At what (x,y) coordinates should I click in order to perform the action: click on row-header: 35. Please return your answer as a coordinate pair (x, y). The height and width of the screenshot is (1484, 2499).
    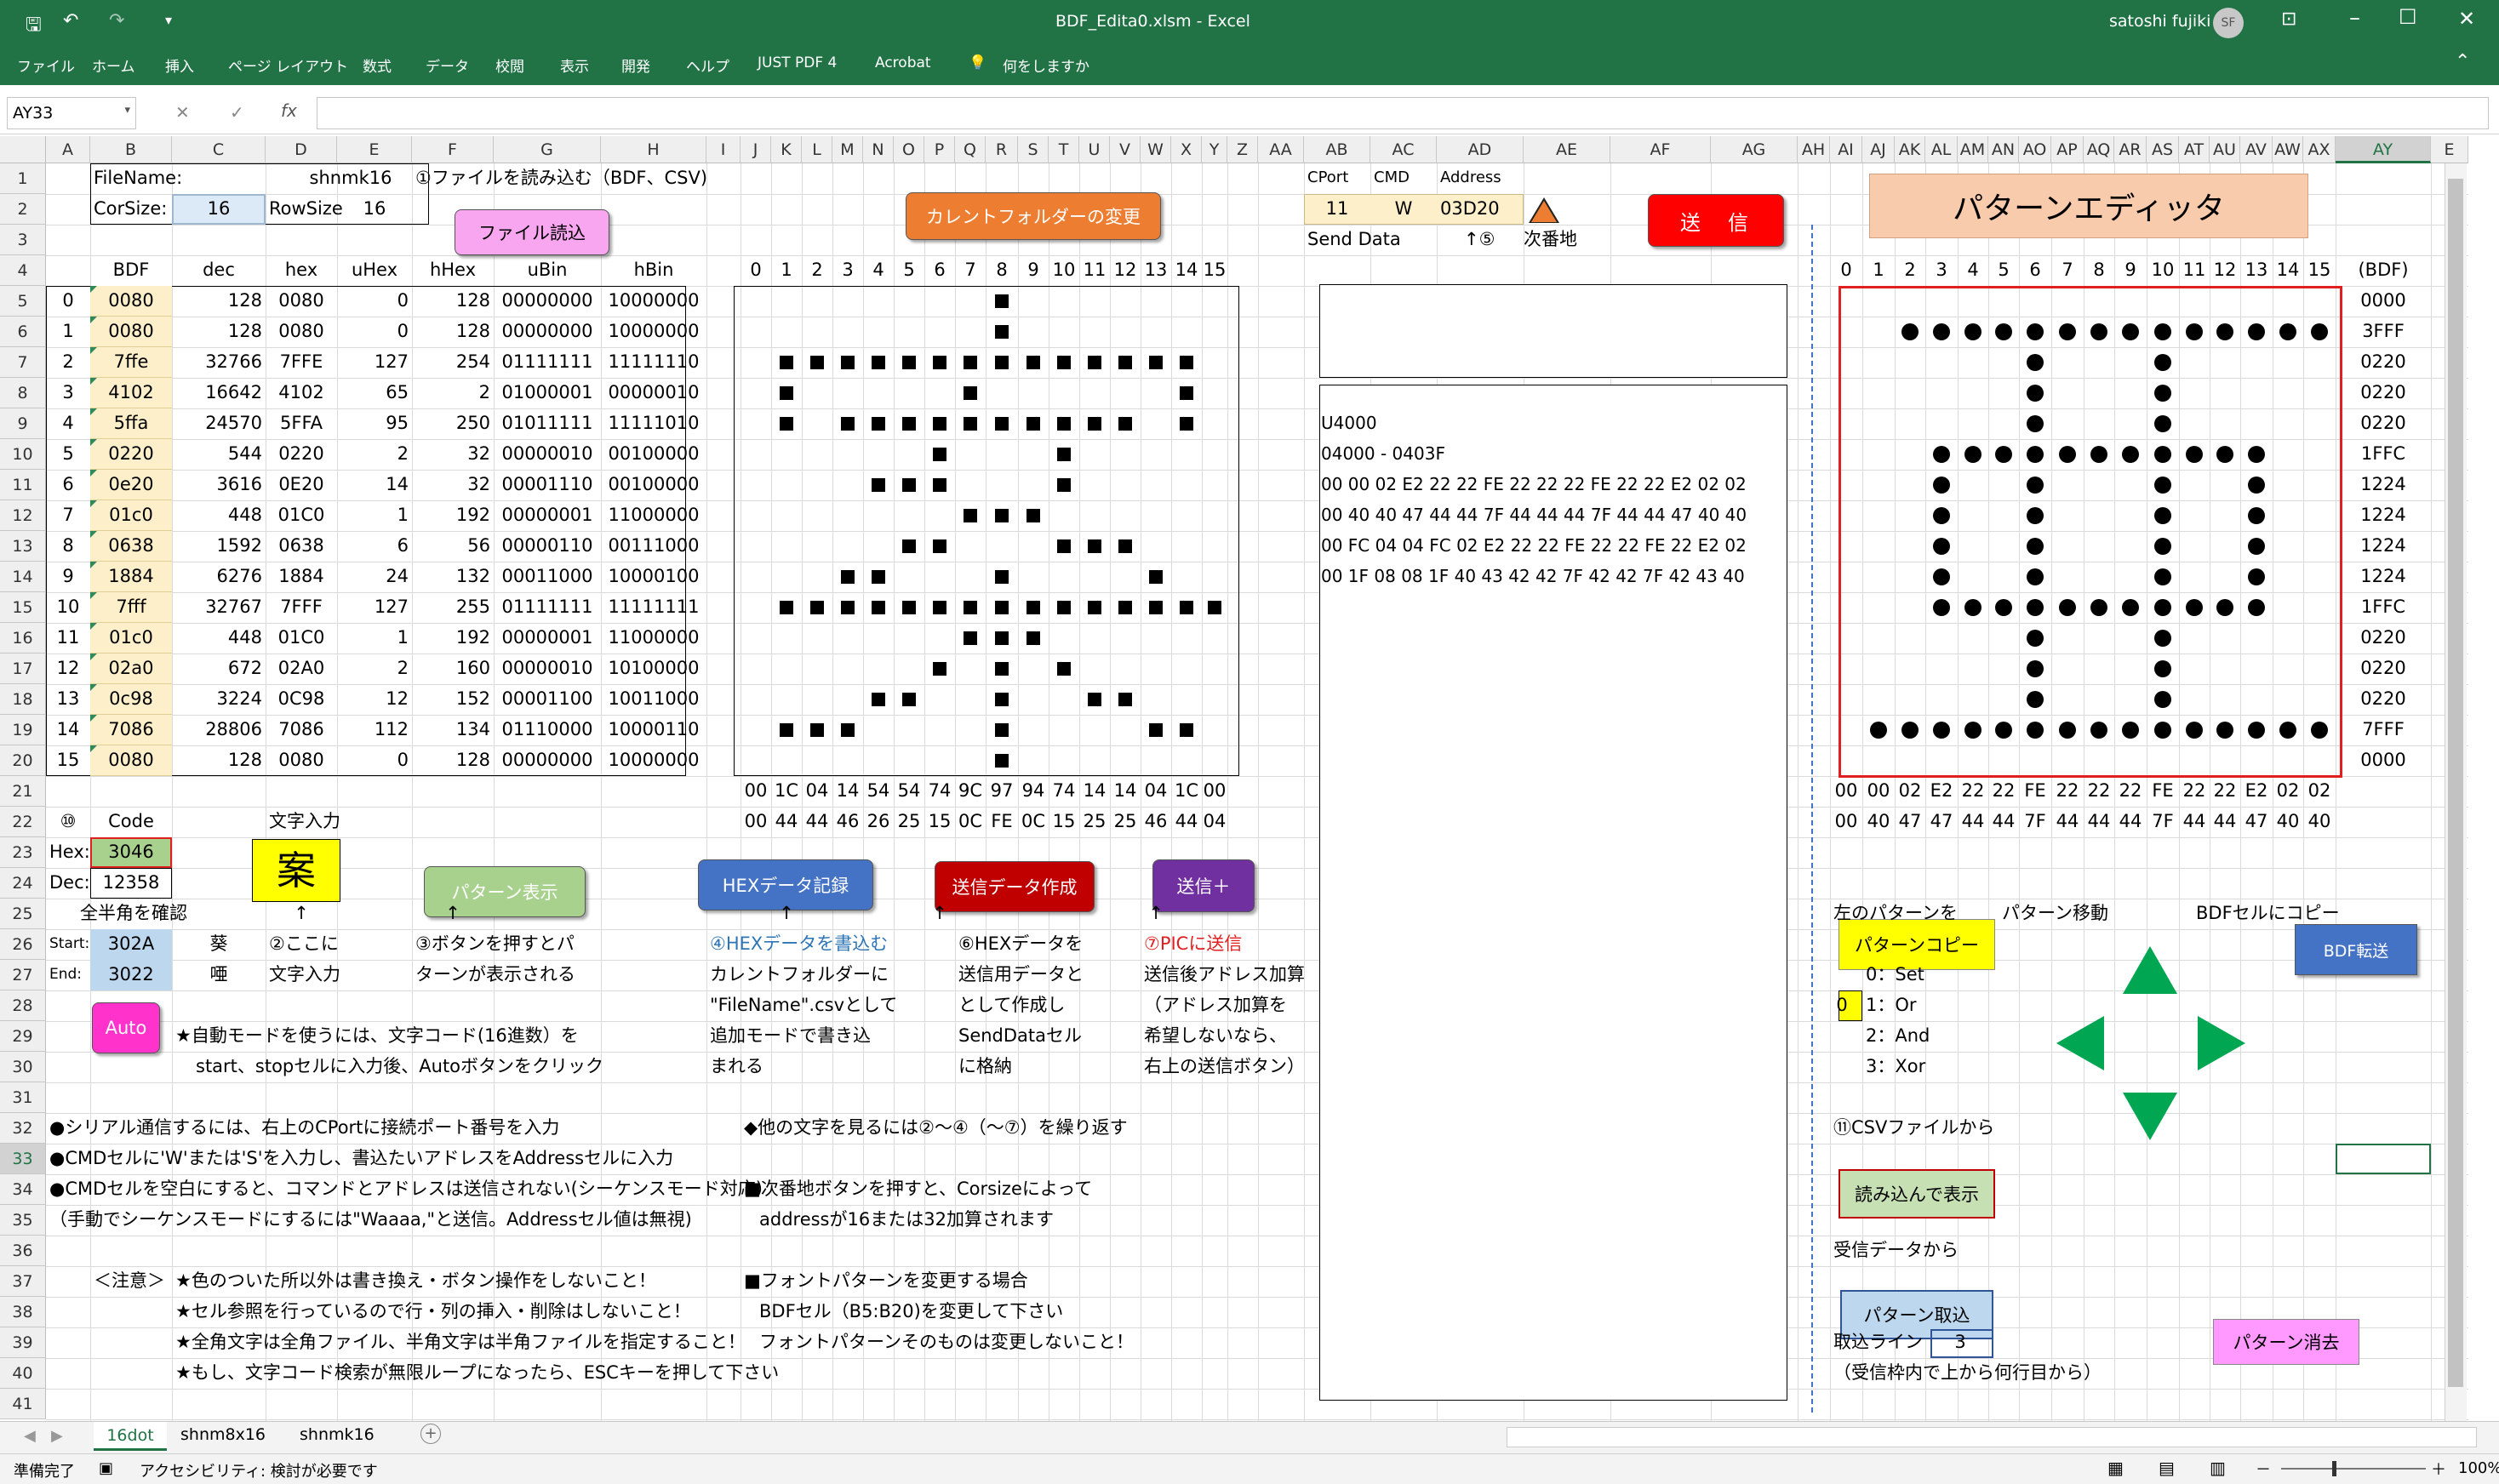
    Looking at the image, I should click on (23, 1220).